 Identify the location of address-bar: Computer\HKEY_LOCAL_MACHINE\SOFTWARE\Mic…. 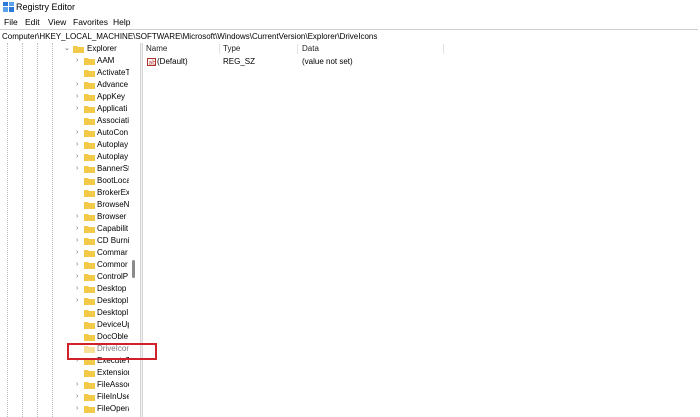
(349, 36).